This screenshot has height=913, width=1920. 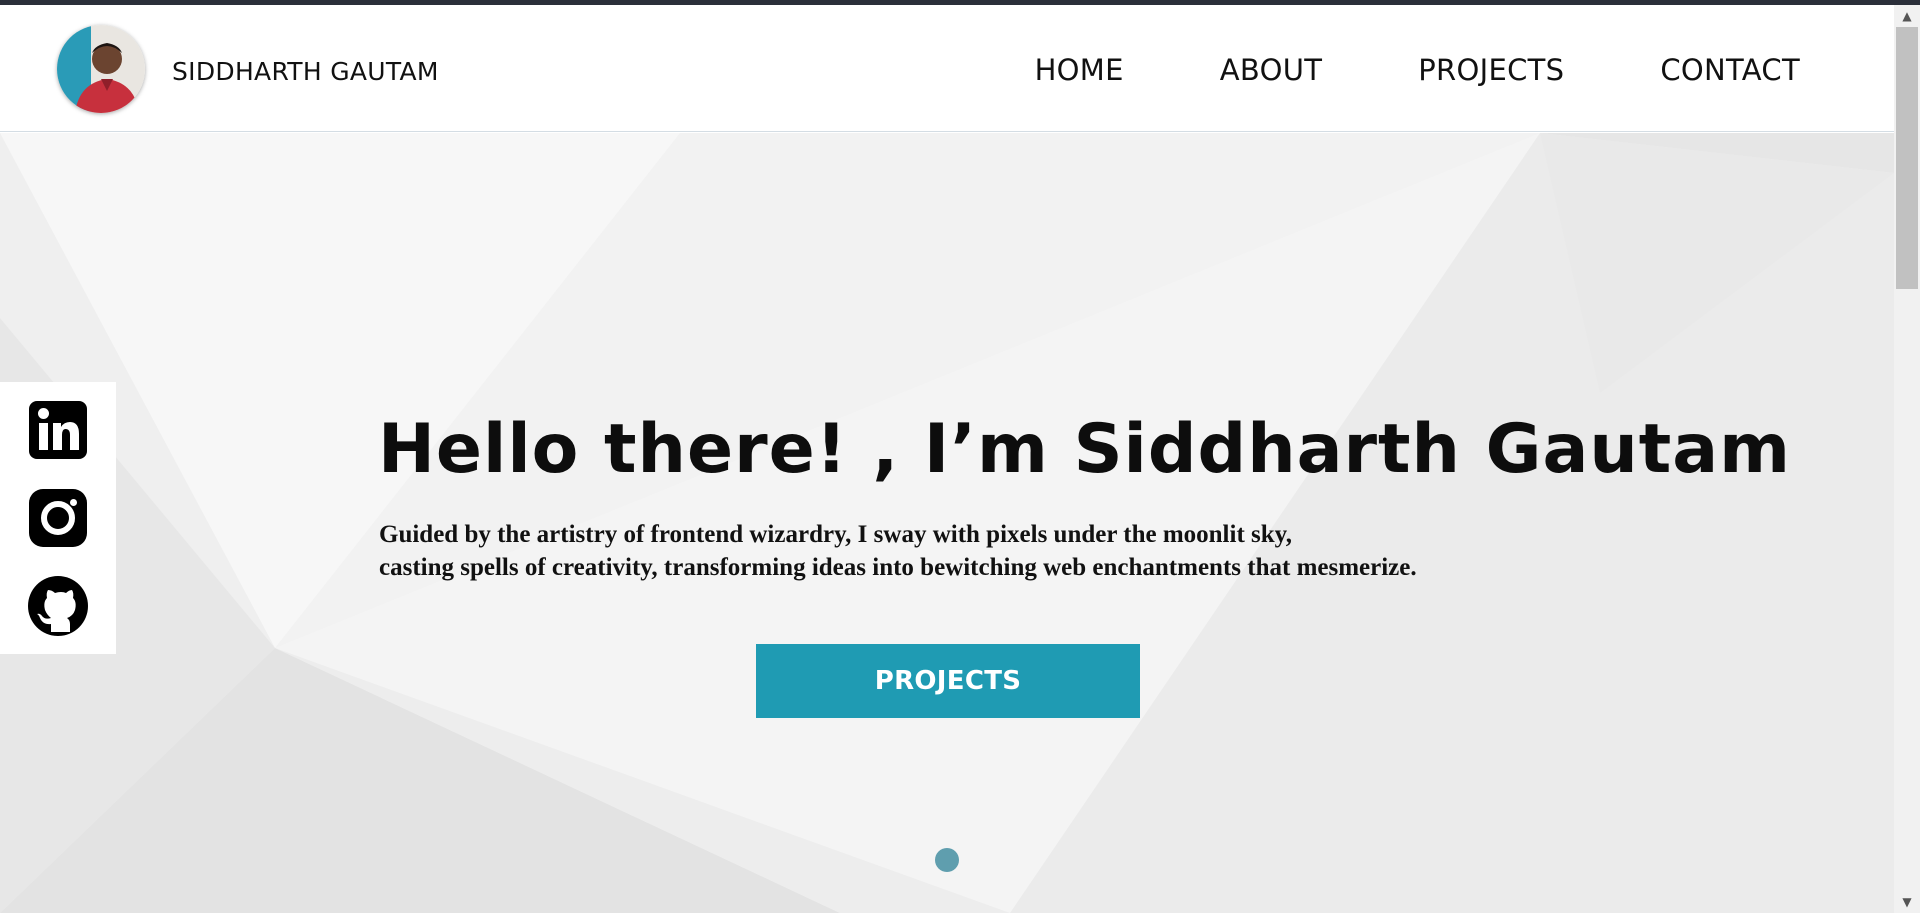 I want to click on instagram-icon, so click(x=58, y=518).